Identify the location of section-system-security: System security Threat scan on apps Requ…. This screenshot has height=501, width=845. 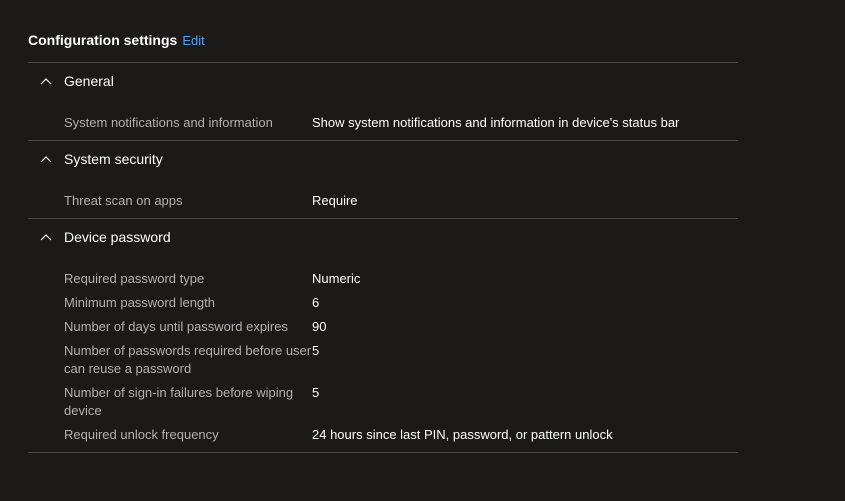
(383, 179).